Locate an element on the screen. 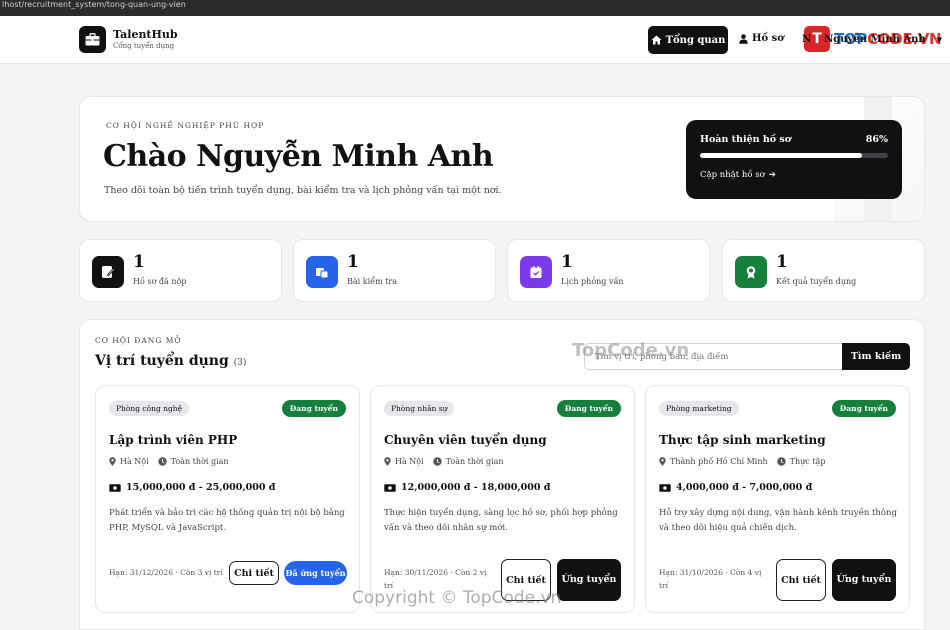  search-input is located at coordinates (713, 356).